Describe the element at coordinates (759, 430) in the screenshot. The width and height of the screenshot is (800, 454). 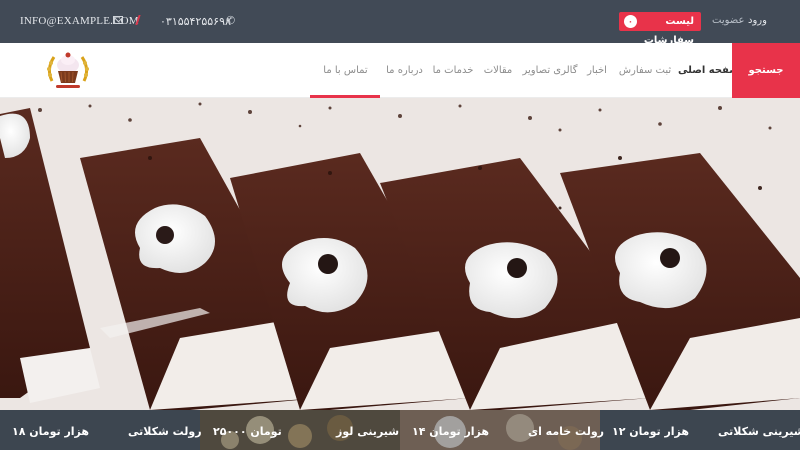
I see `product-name: شیرینی شکلاتی` at that location.